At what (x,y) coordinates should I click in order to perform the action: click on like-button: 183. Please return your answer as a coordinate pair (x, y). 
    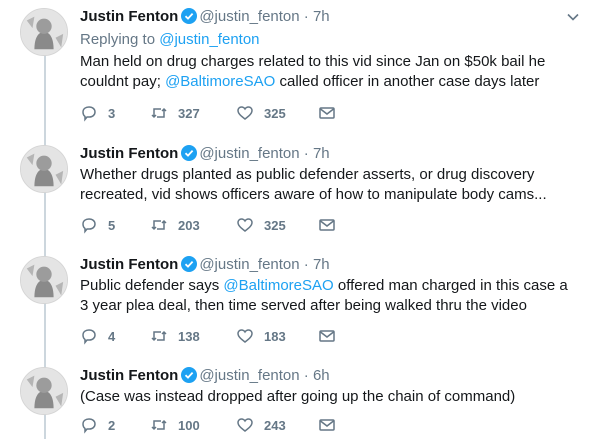
    Looking at the image, I should click on (261, 336).